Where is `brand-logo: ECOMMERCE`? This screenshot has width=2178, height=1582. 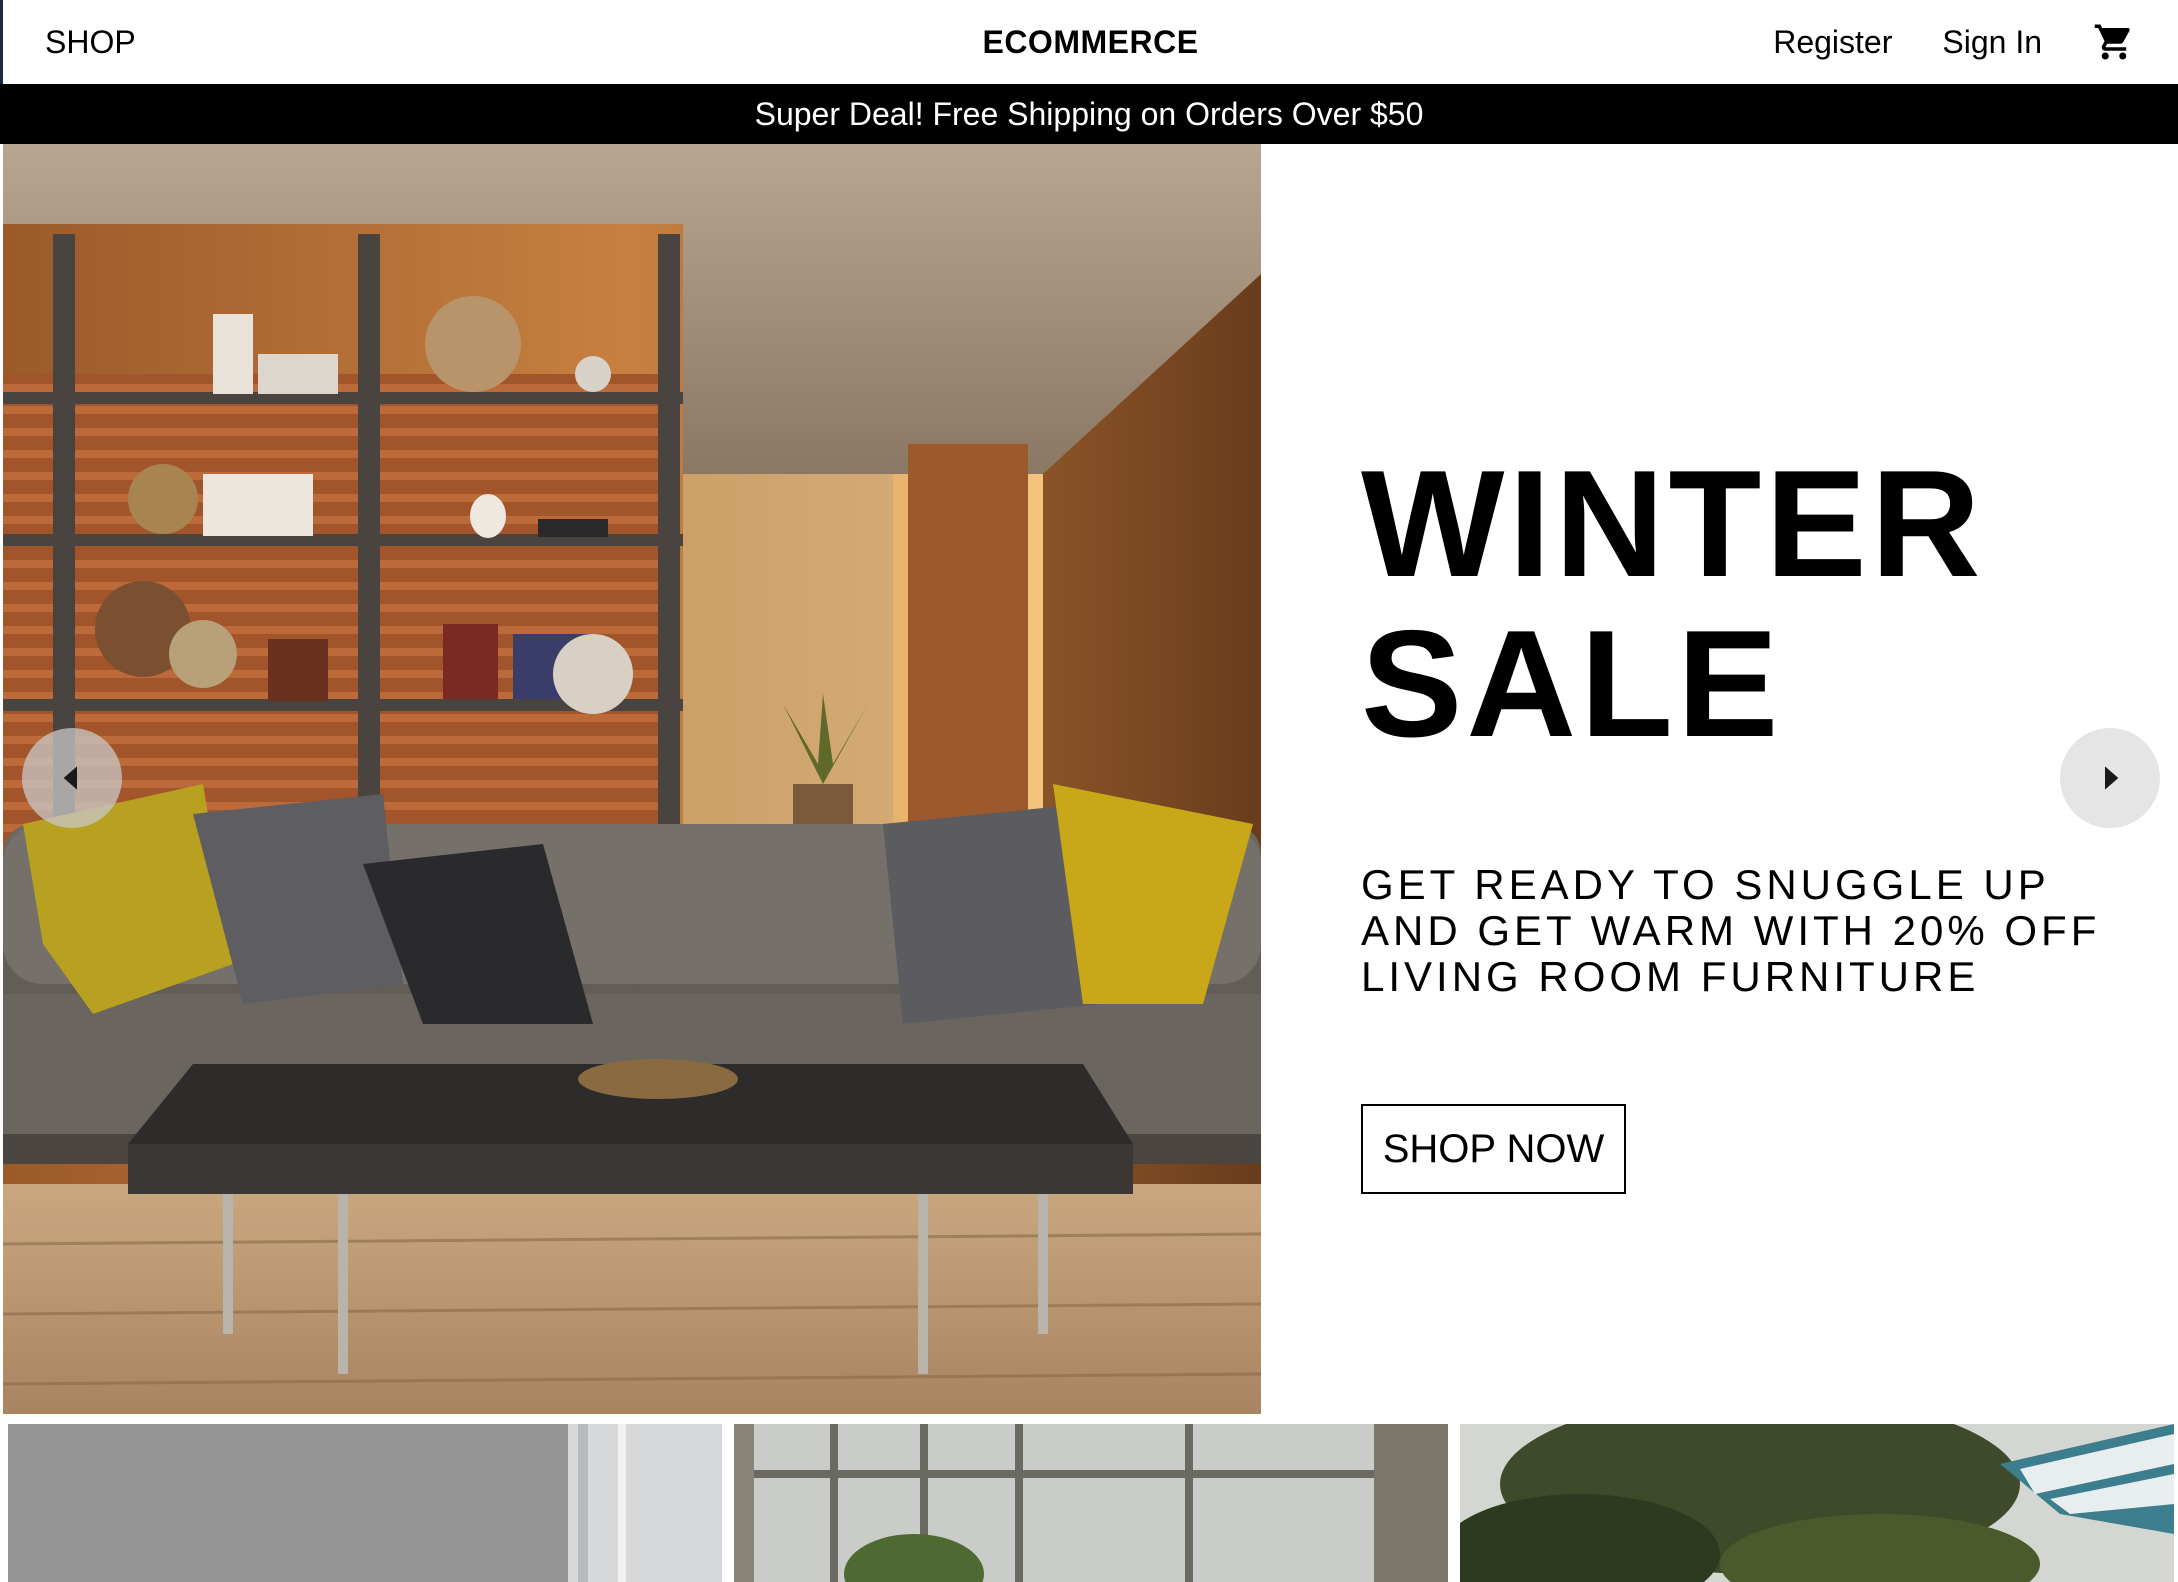 brand-logo: ECOMMERCE is located at coordinates (1090, 42).